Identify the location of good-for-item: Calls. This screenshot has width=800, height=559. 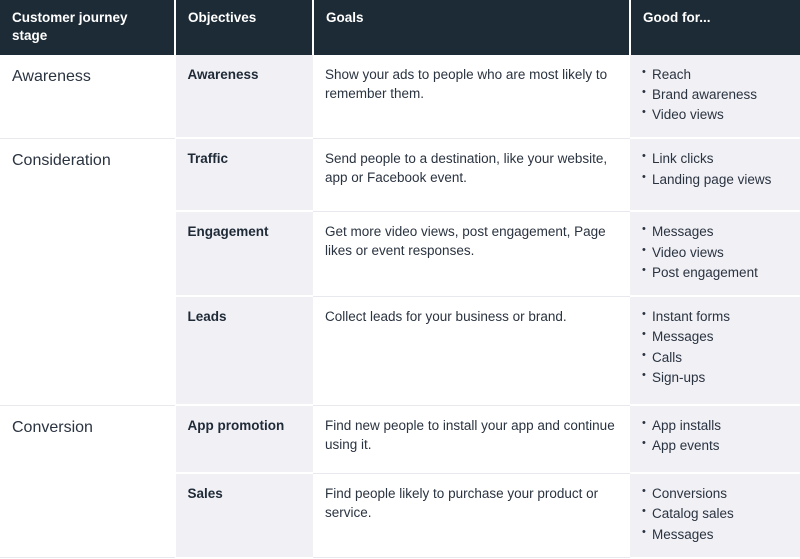
(715, 357).